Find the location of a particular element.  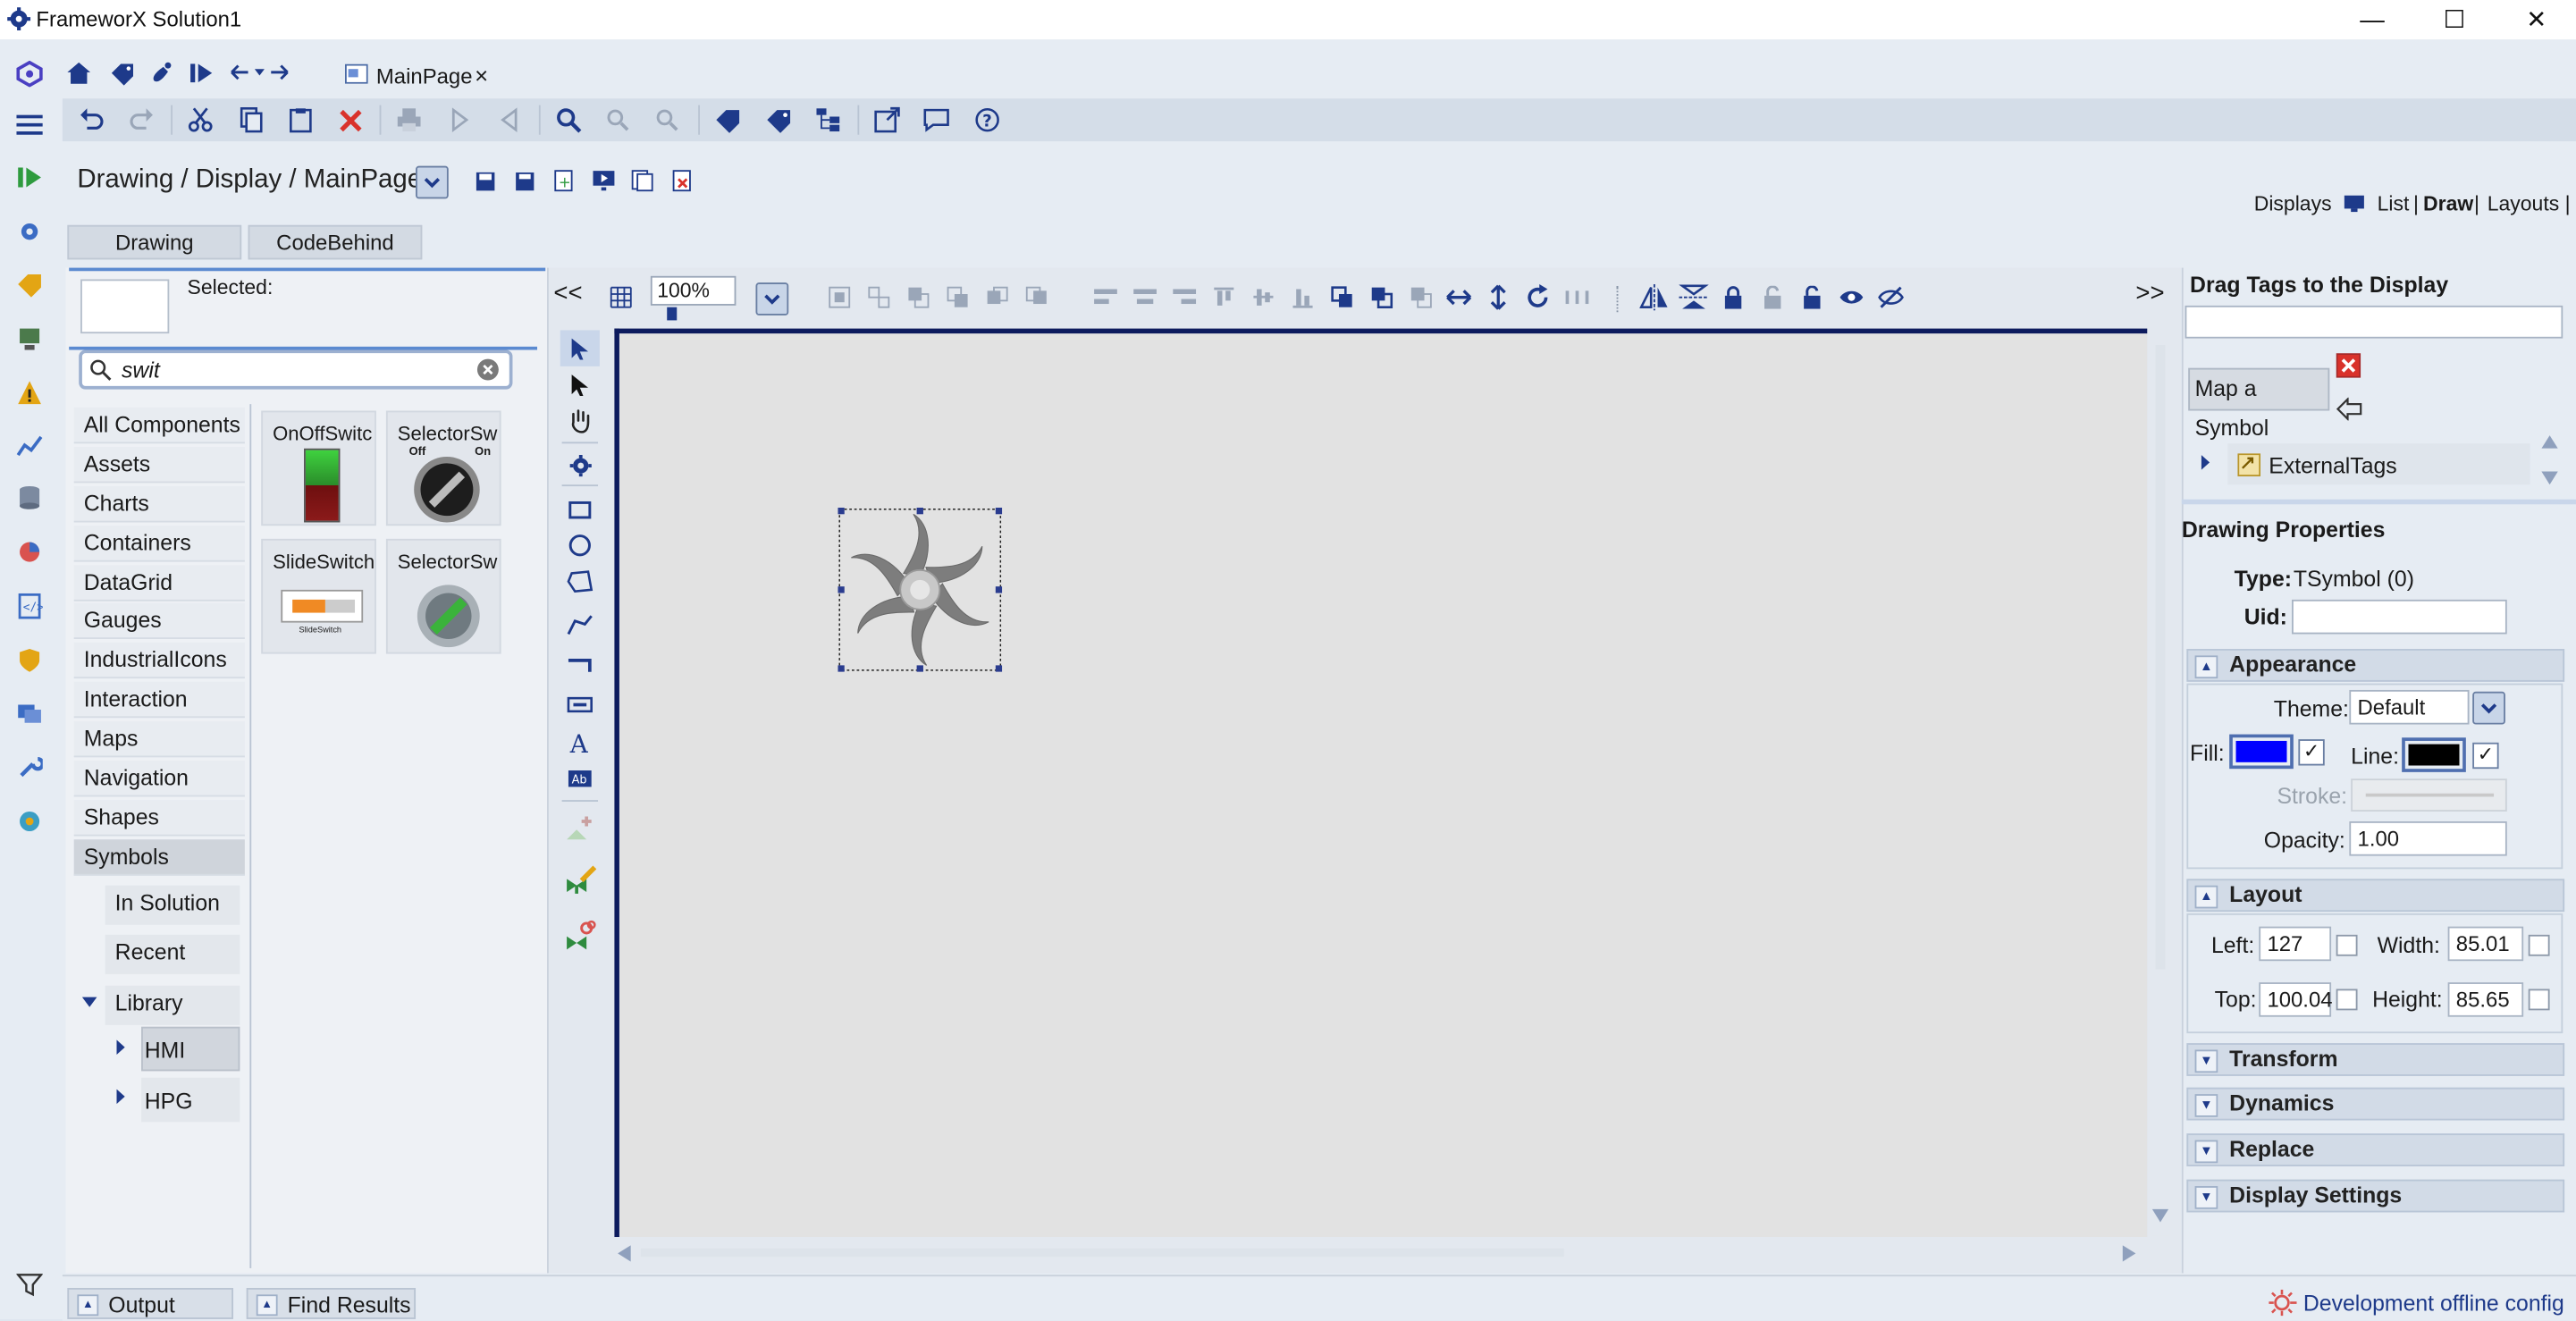

brush-icon is located at coordinates (162, 72).